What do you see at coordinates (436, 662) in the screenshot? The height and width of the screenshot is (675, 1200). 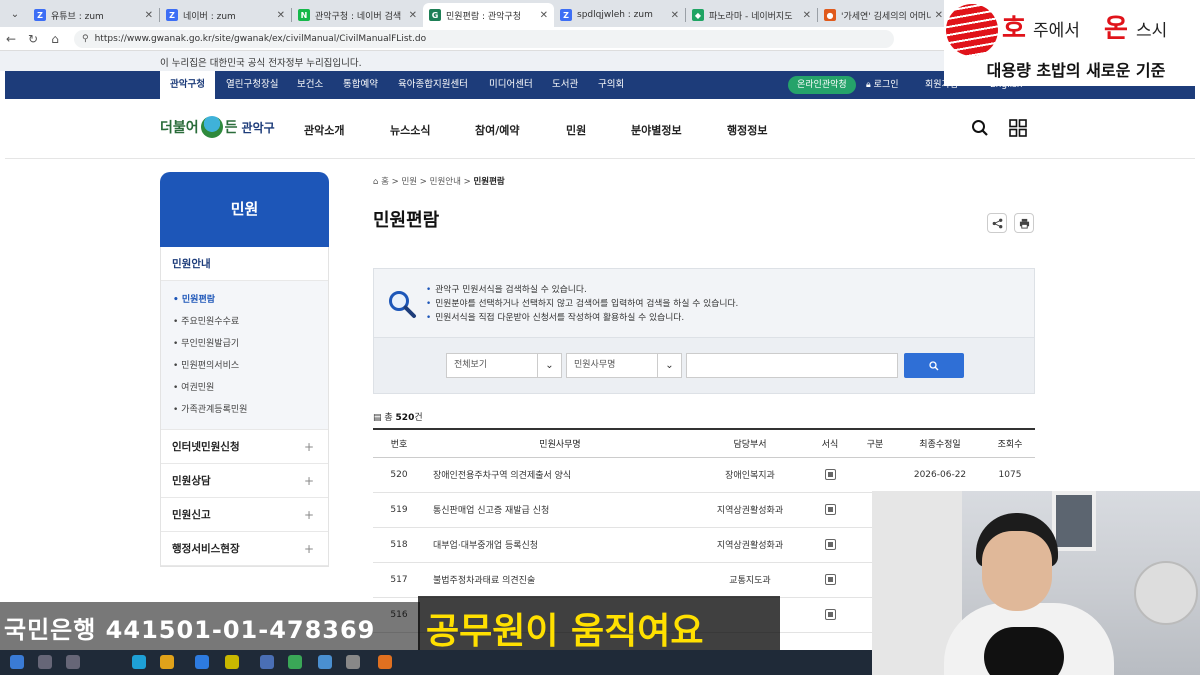 I see `taskbar` at bounding box center [436, 662].